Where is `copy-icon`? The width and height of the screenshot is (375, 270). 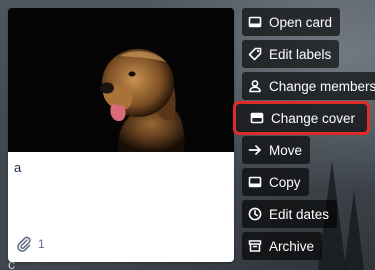
copy-icon is located at coordinates (255, 182).